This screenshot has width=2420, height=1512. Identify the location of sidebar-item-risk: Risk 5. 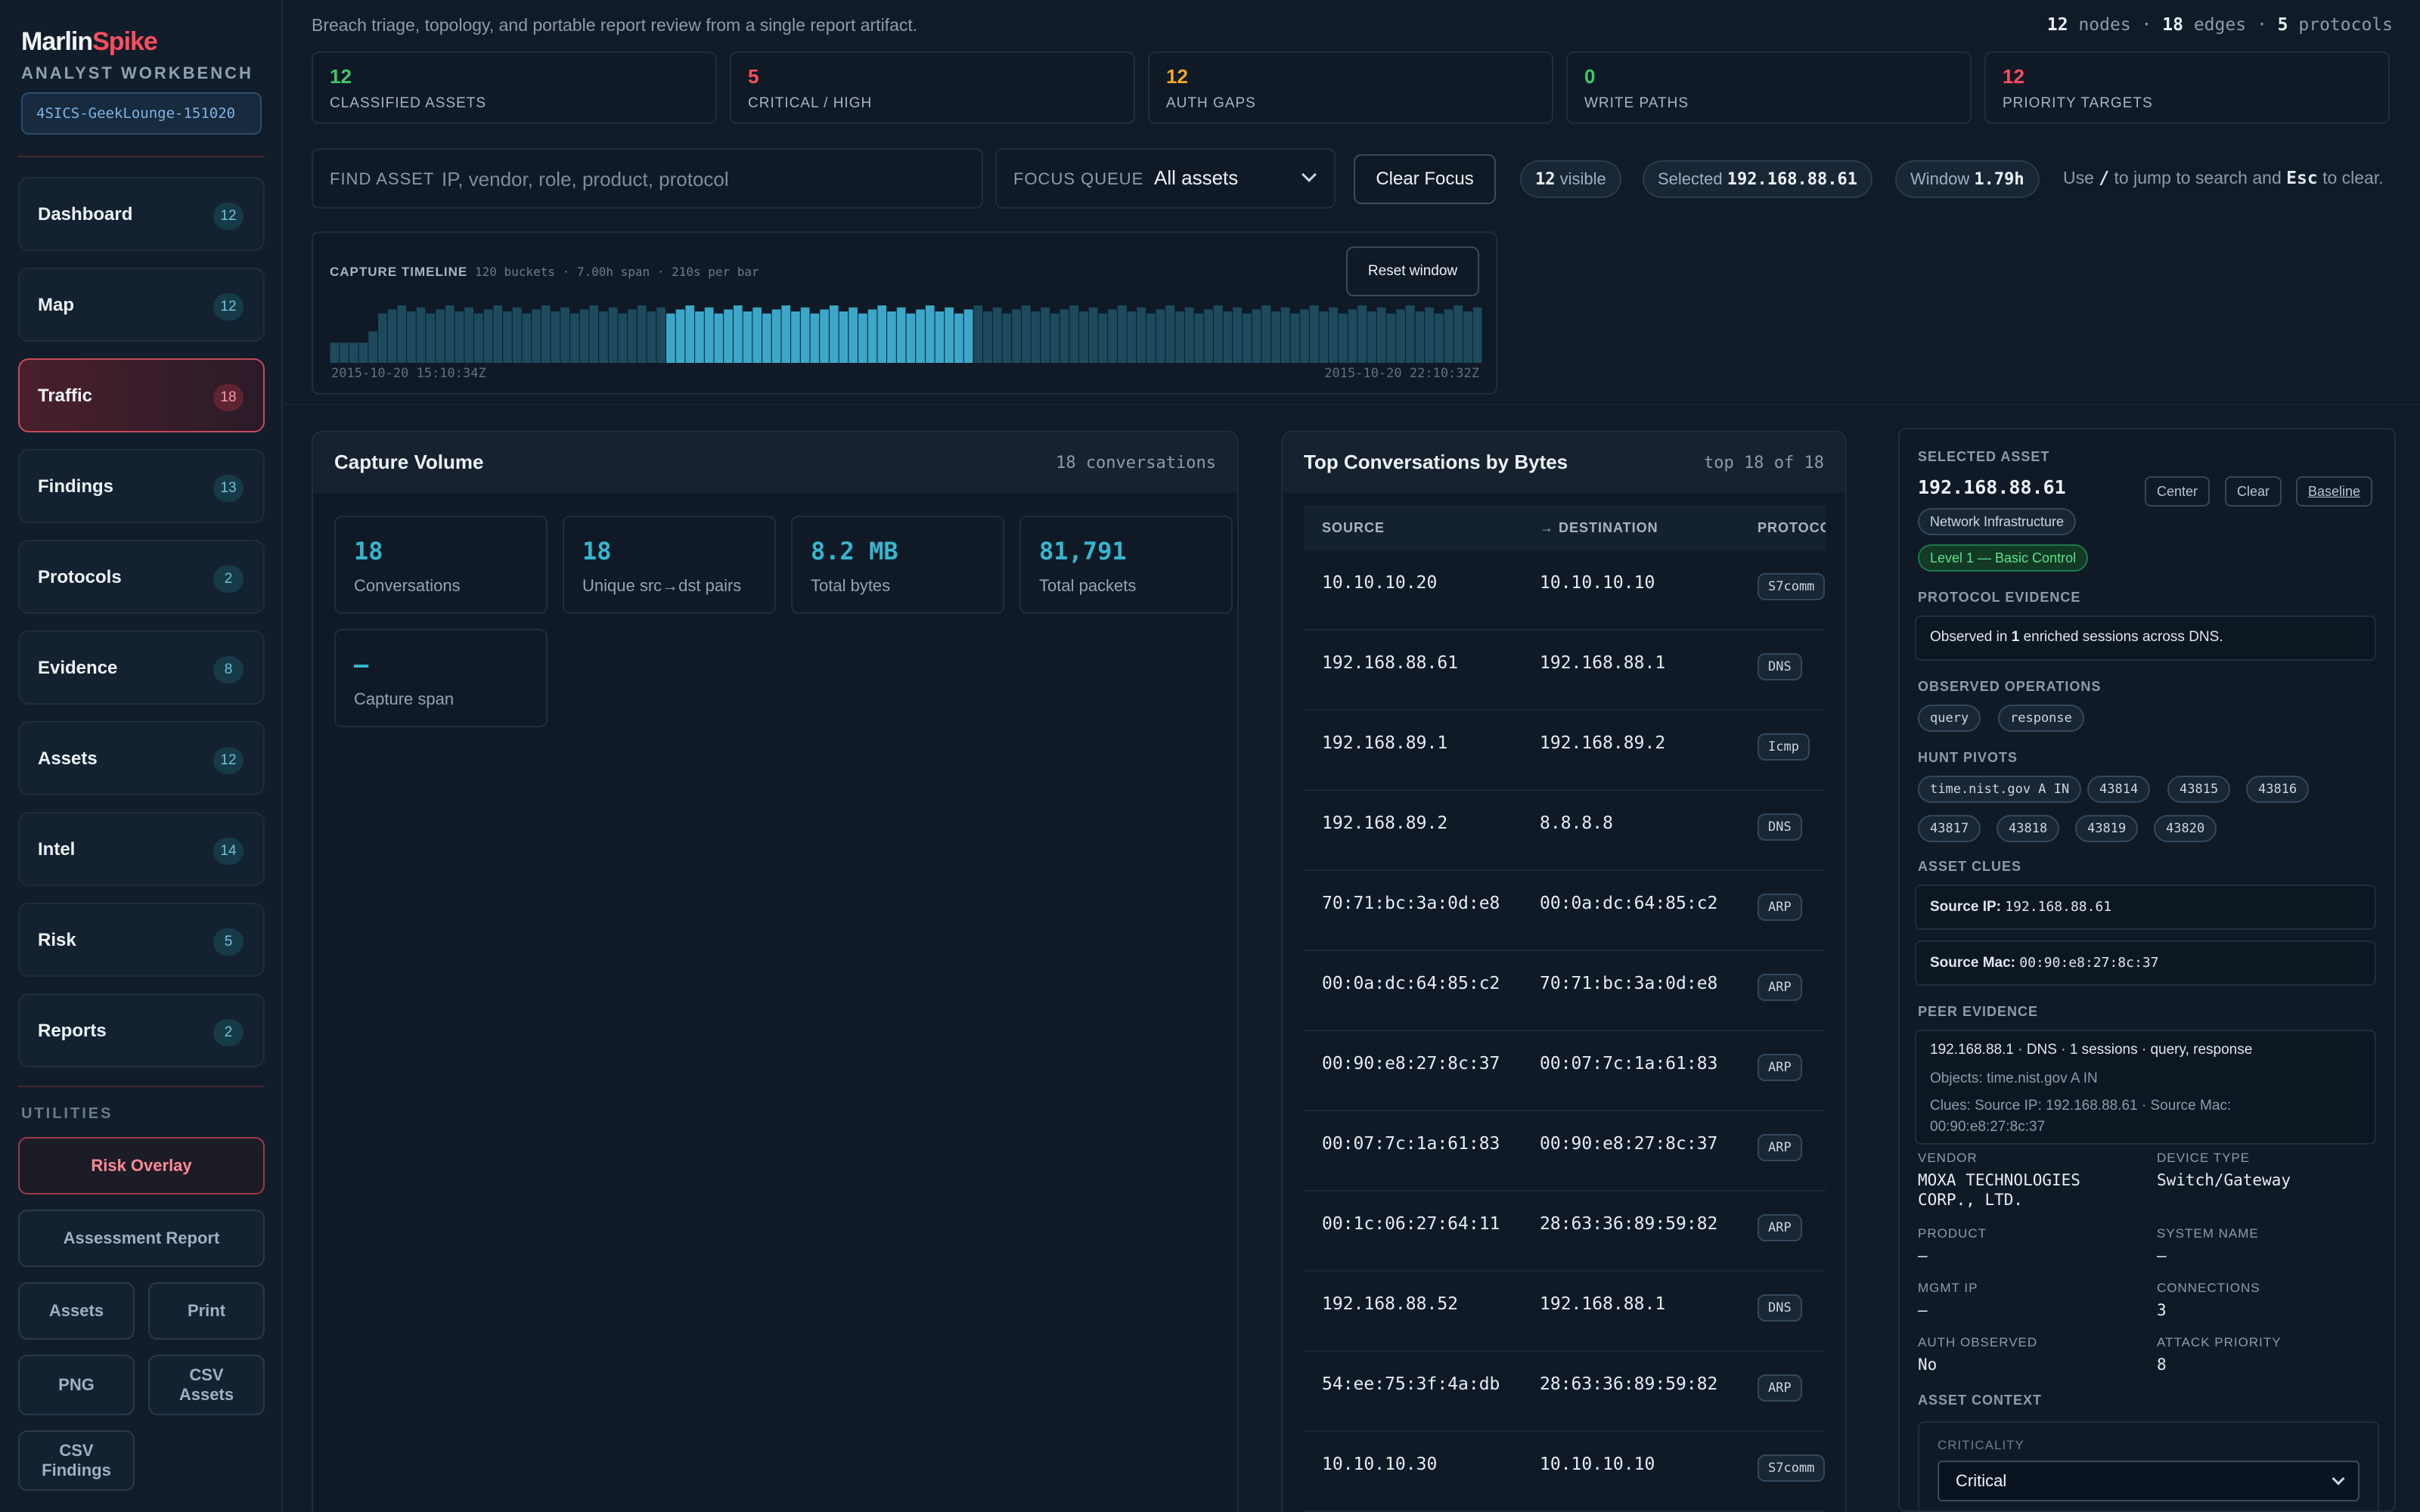
(141, 940).